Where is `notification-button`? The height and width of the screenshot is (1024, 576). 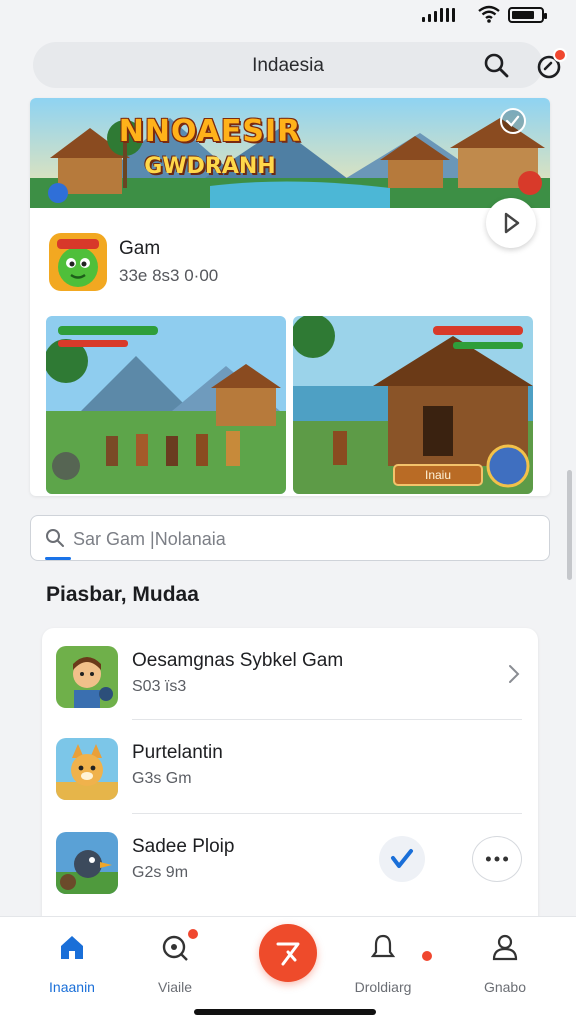
notification-button is located at coordinates (551, 64).